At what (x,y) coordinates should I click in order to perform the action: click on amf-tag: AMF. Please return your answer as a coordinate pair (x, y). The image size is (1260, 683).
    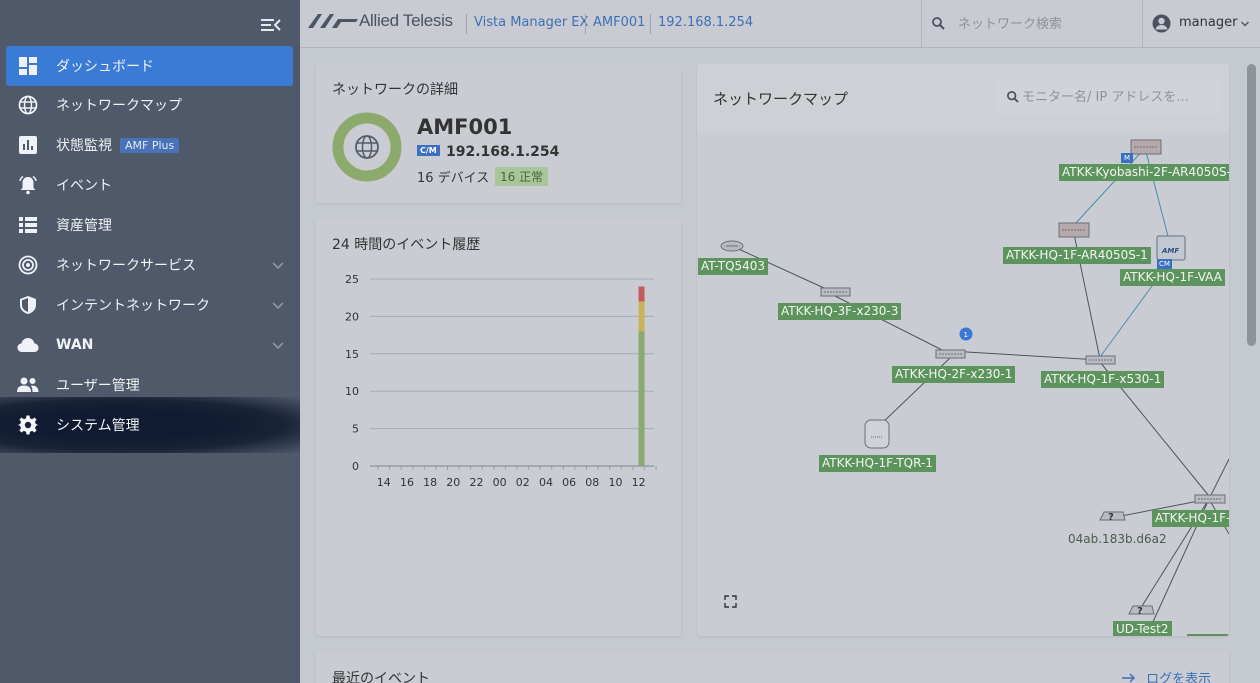
    Looking at the image, I should click on (1170, 251).